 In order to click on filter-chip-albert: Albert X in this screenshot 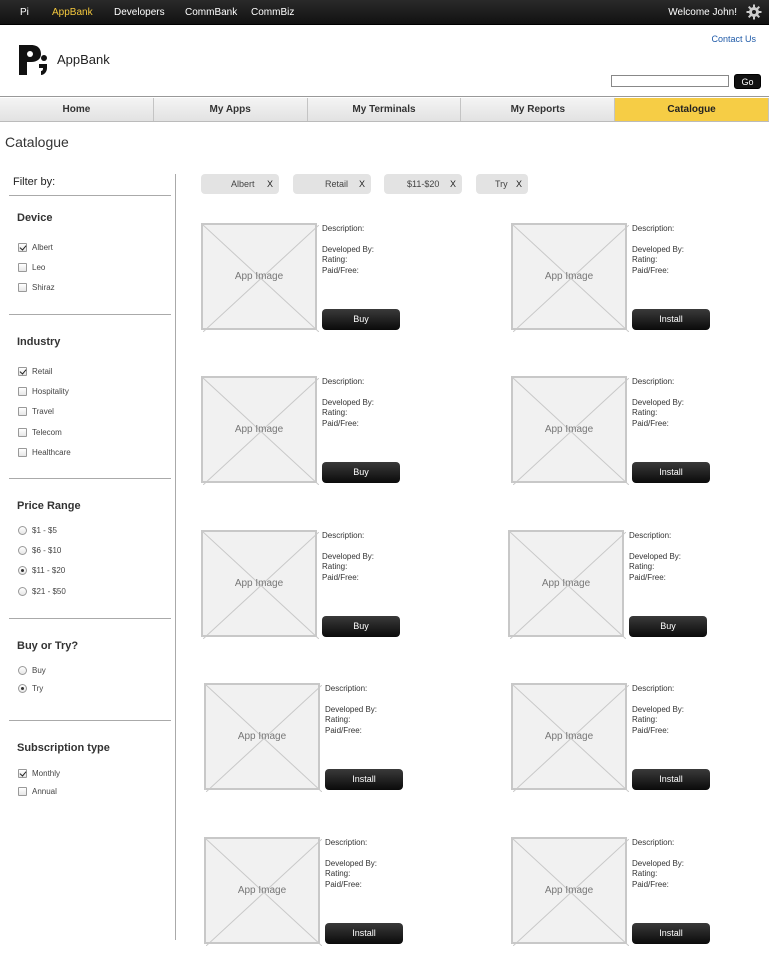, I will do `click(240, 184)`.